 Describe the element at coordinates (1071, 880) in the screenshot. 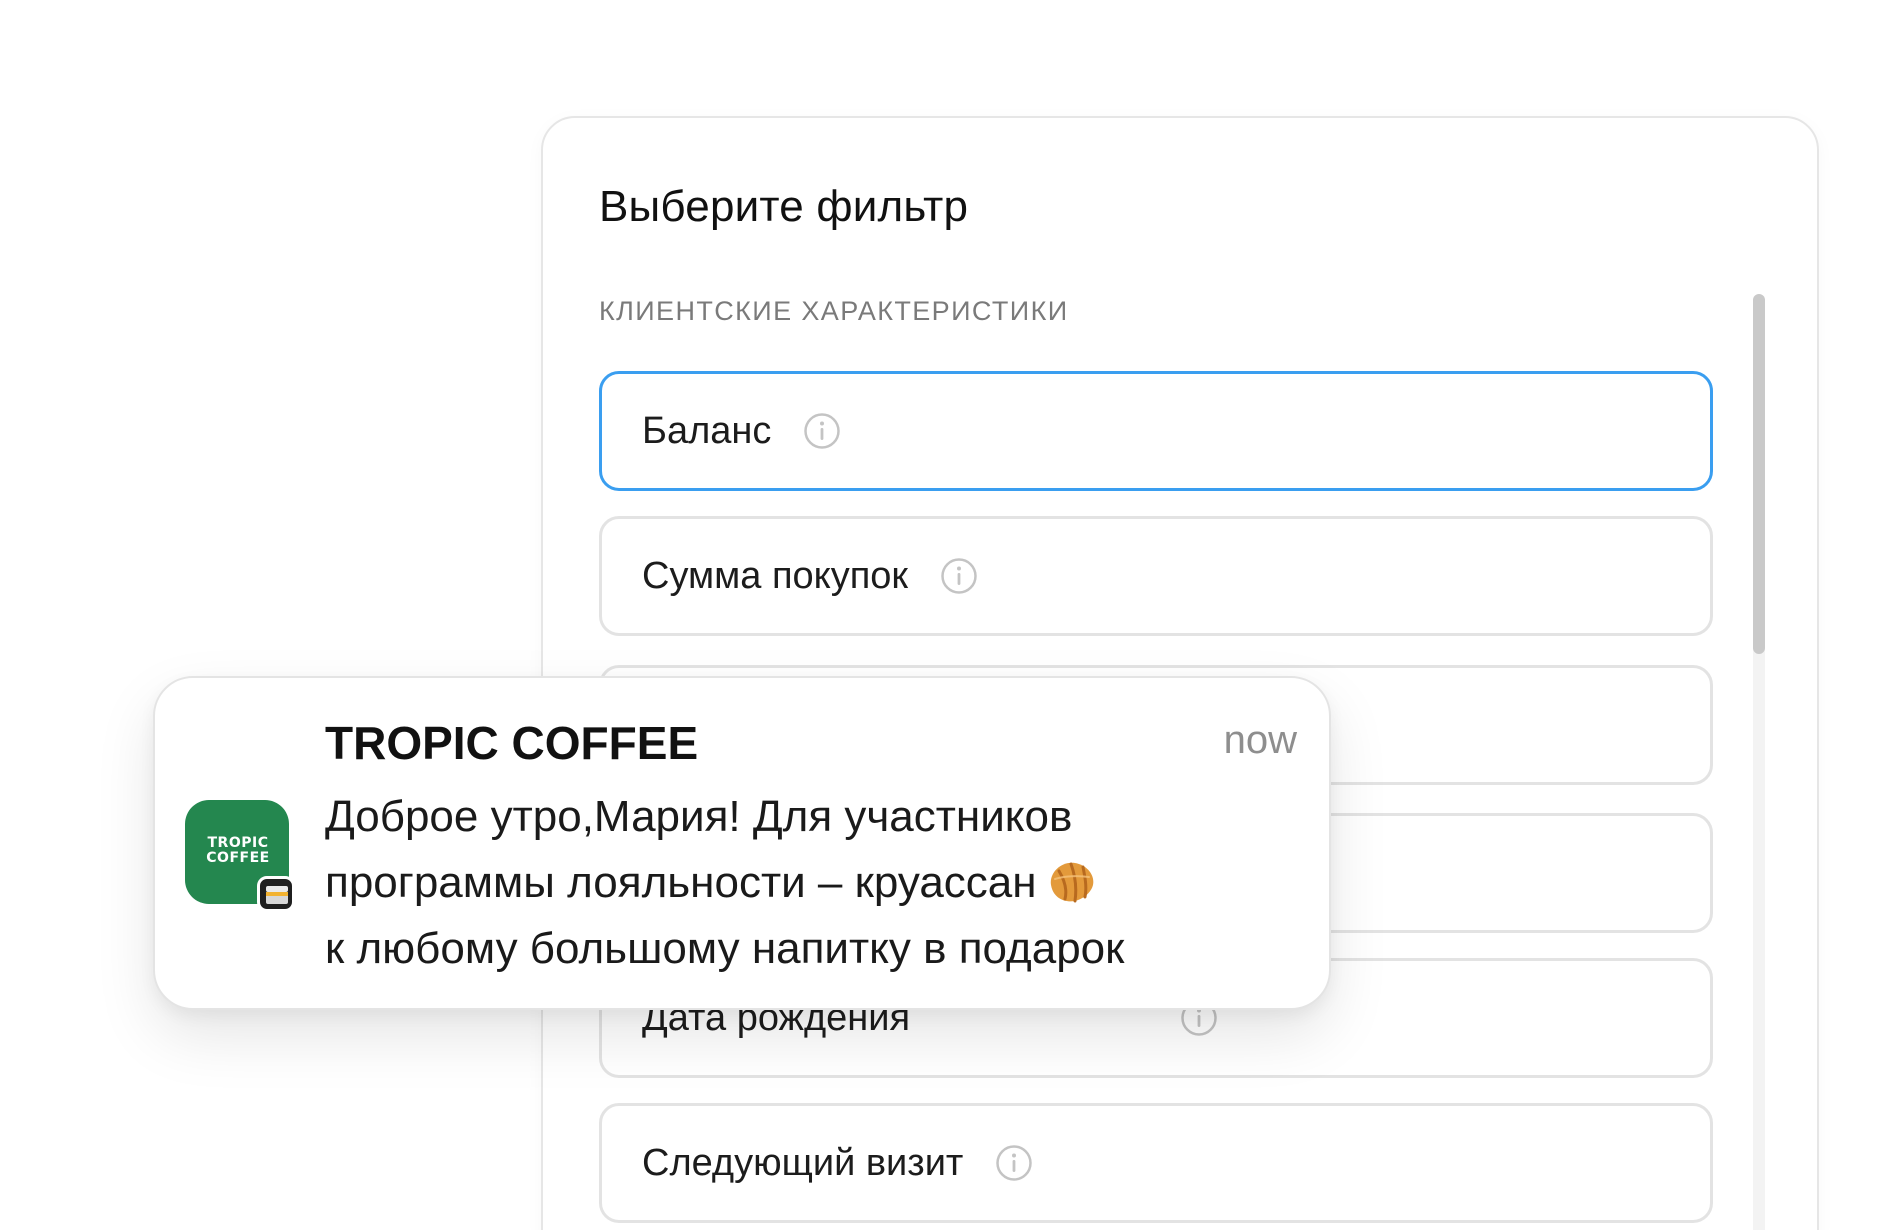

I see `croissant-icon` at that location.